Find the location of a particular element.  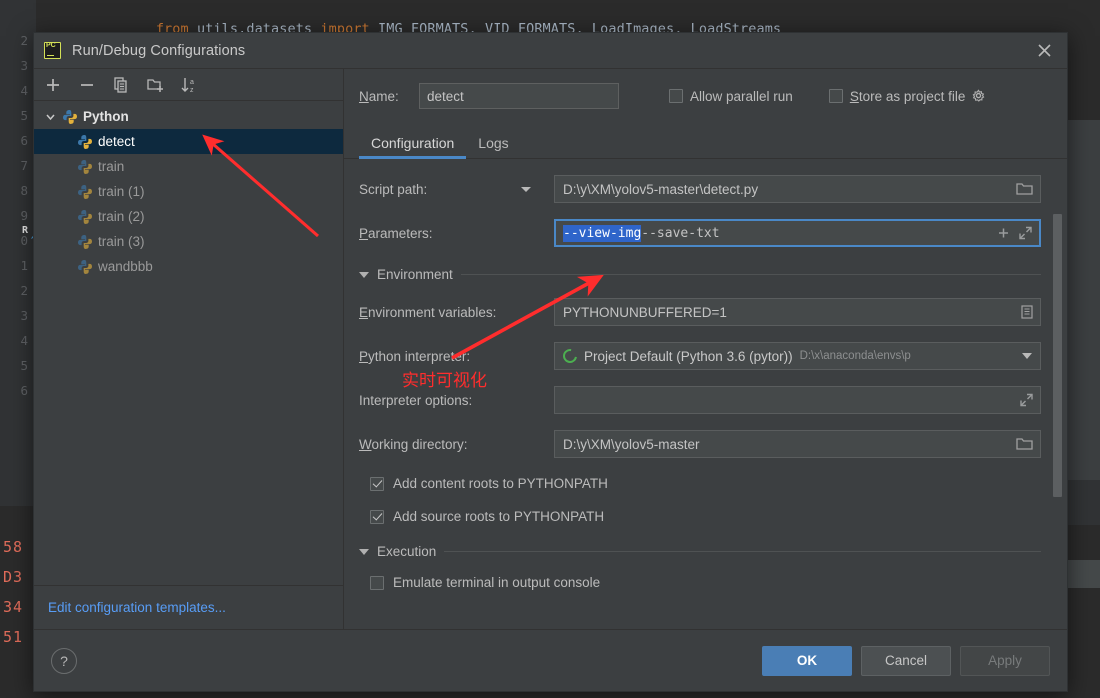

tree-node-label: train (2) is located at coordinates (121, 216).